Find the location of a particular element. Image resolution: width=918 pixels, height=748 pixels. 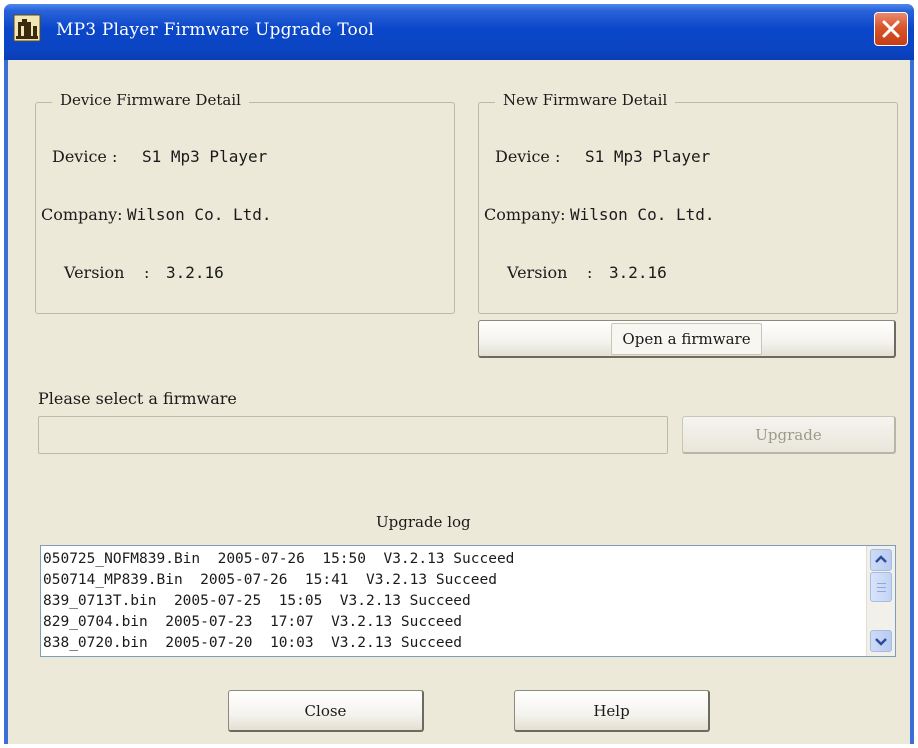

close-icon is located at coordinates (891, 29).